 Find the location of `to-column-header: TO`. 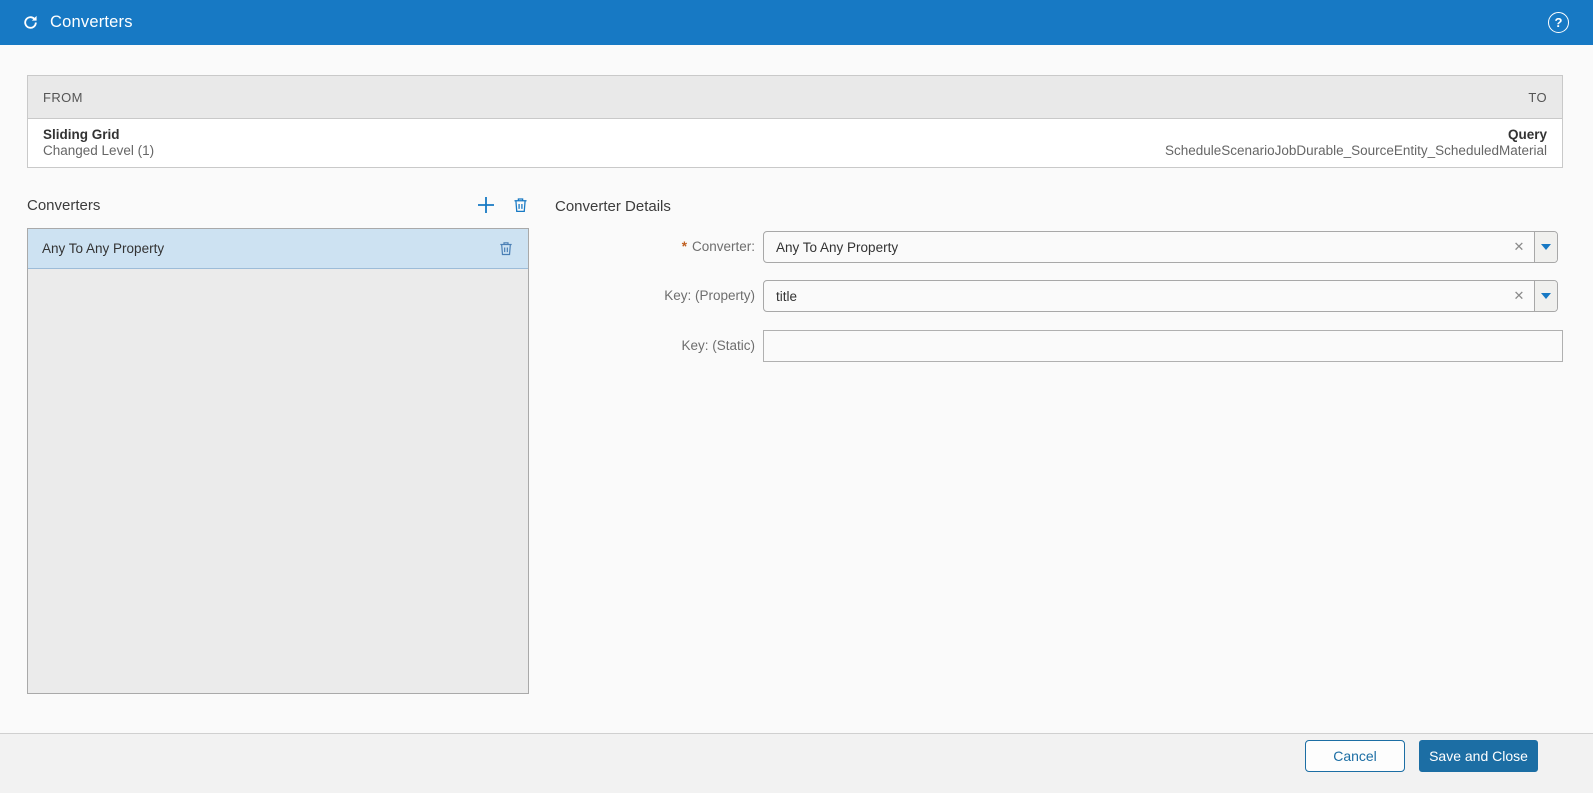

to-column-header: TO is located at coordinates (1537, 97).